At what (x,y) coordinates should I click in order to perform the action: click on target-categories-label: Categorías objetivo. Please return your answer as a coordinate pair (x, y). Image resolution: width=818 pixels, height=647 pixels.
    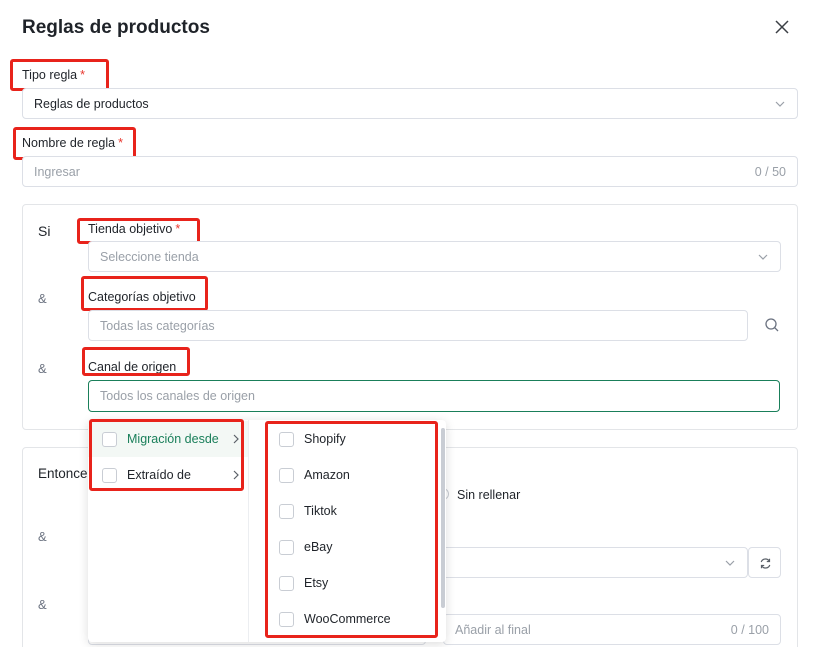
    Looking at the image, I should click on (142, 297).